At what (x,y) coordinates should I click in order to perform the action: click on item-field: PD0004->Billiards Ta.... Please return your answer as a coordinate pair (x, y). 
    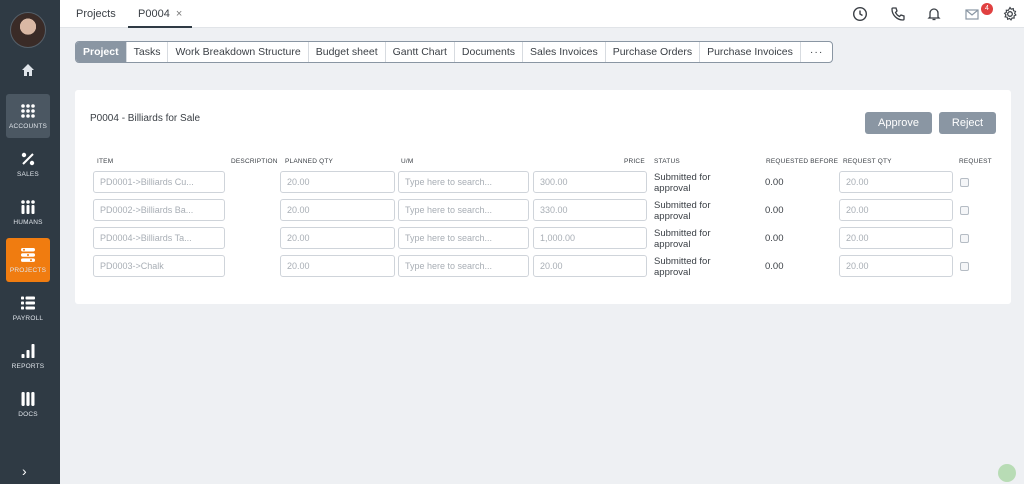
    Looking at the image, I should click on (159, 238).